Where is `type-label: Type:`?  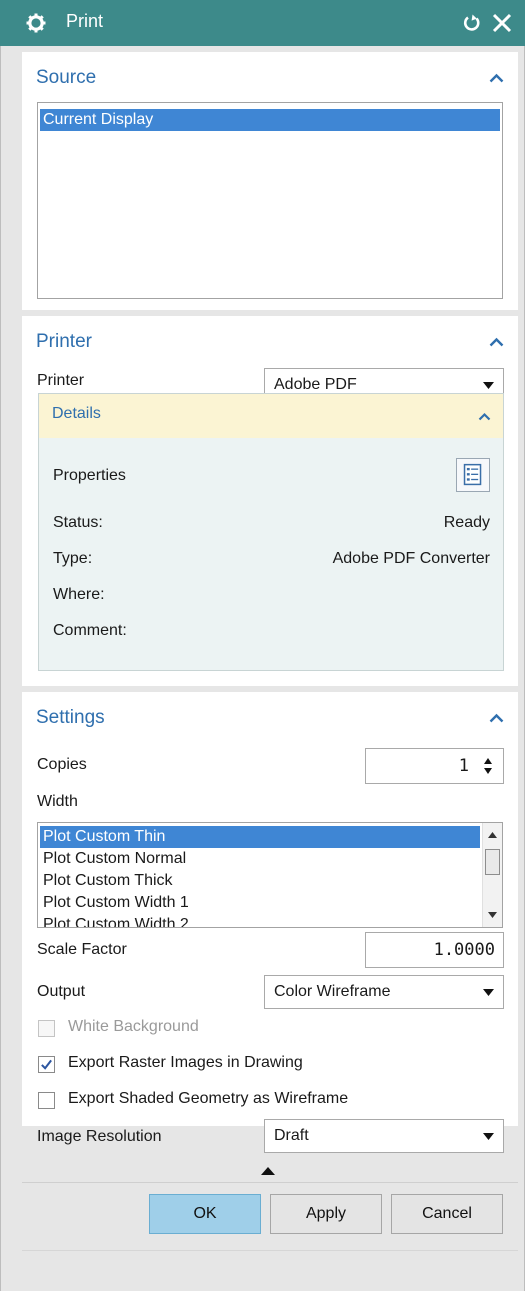
type-label: Type: is located at coordinates (73, 558).